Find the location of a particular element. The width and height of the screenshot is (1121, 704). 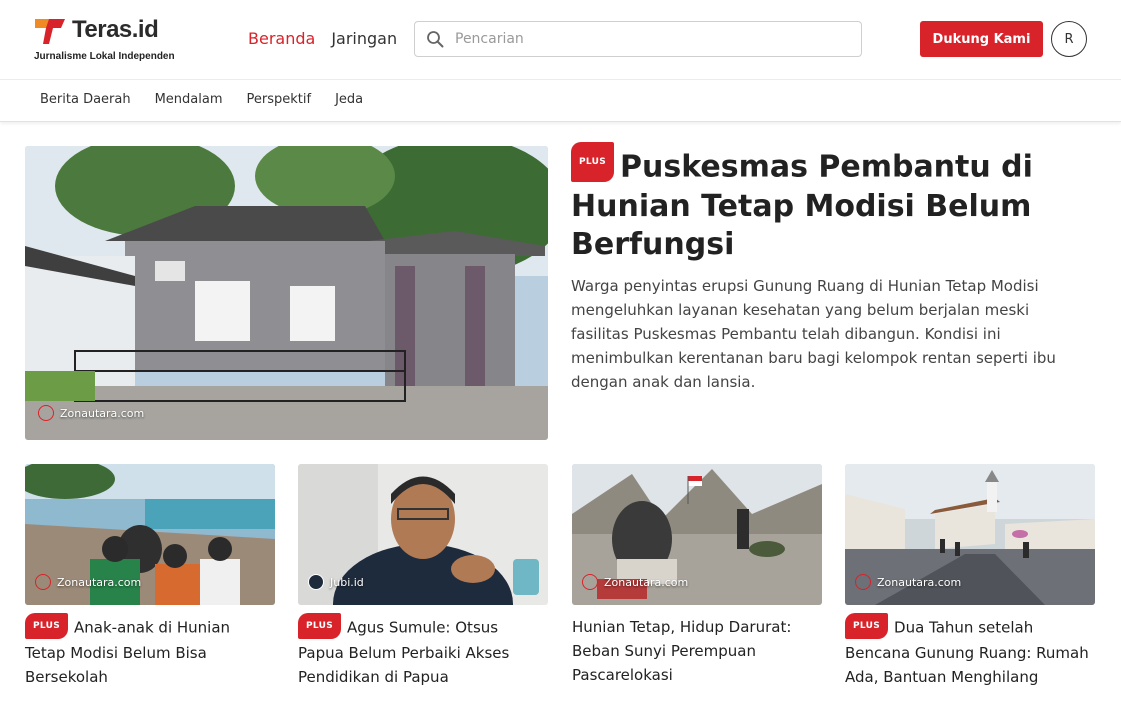

category-item-jeda: Jeda is located at coordinates (349, 99).